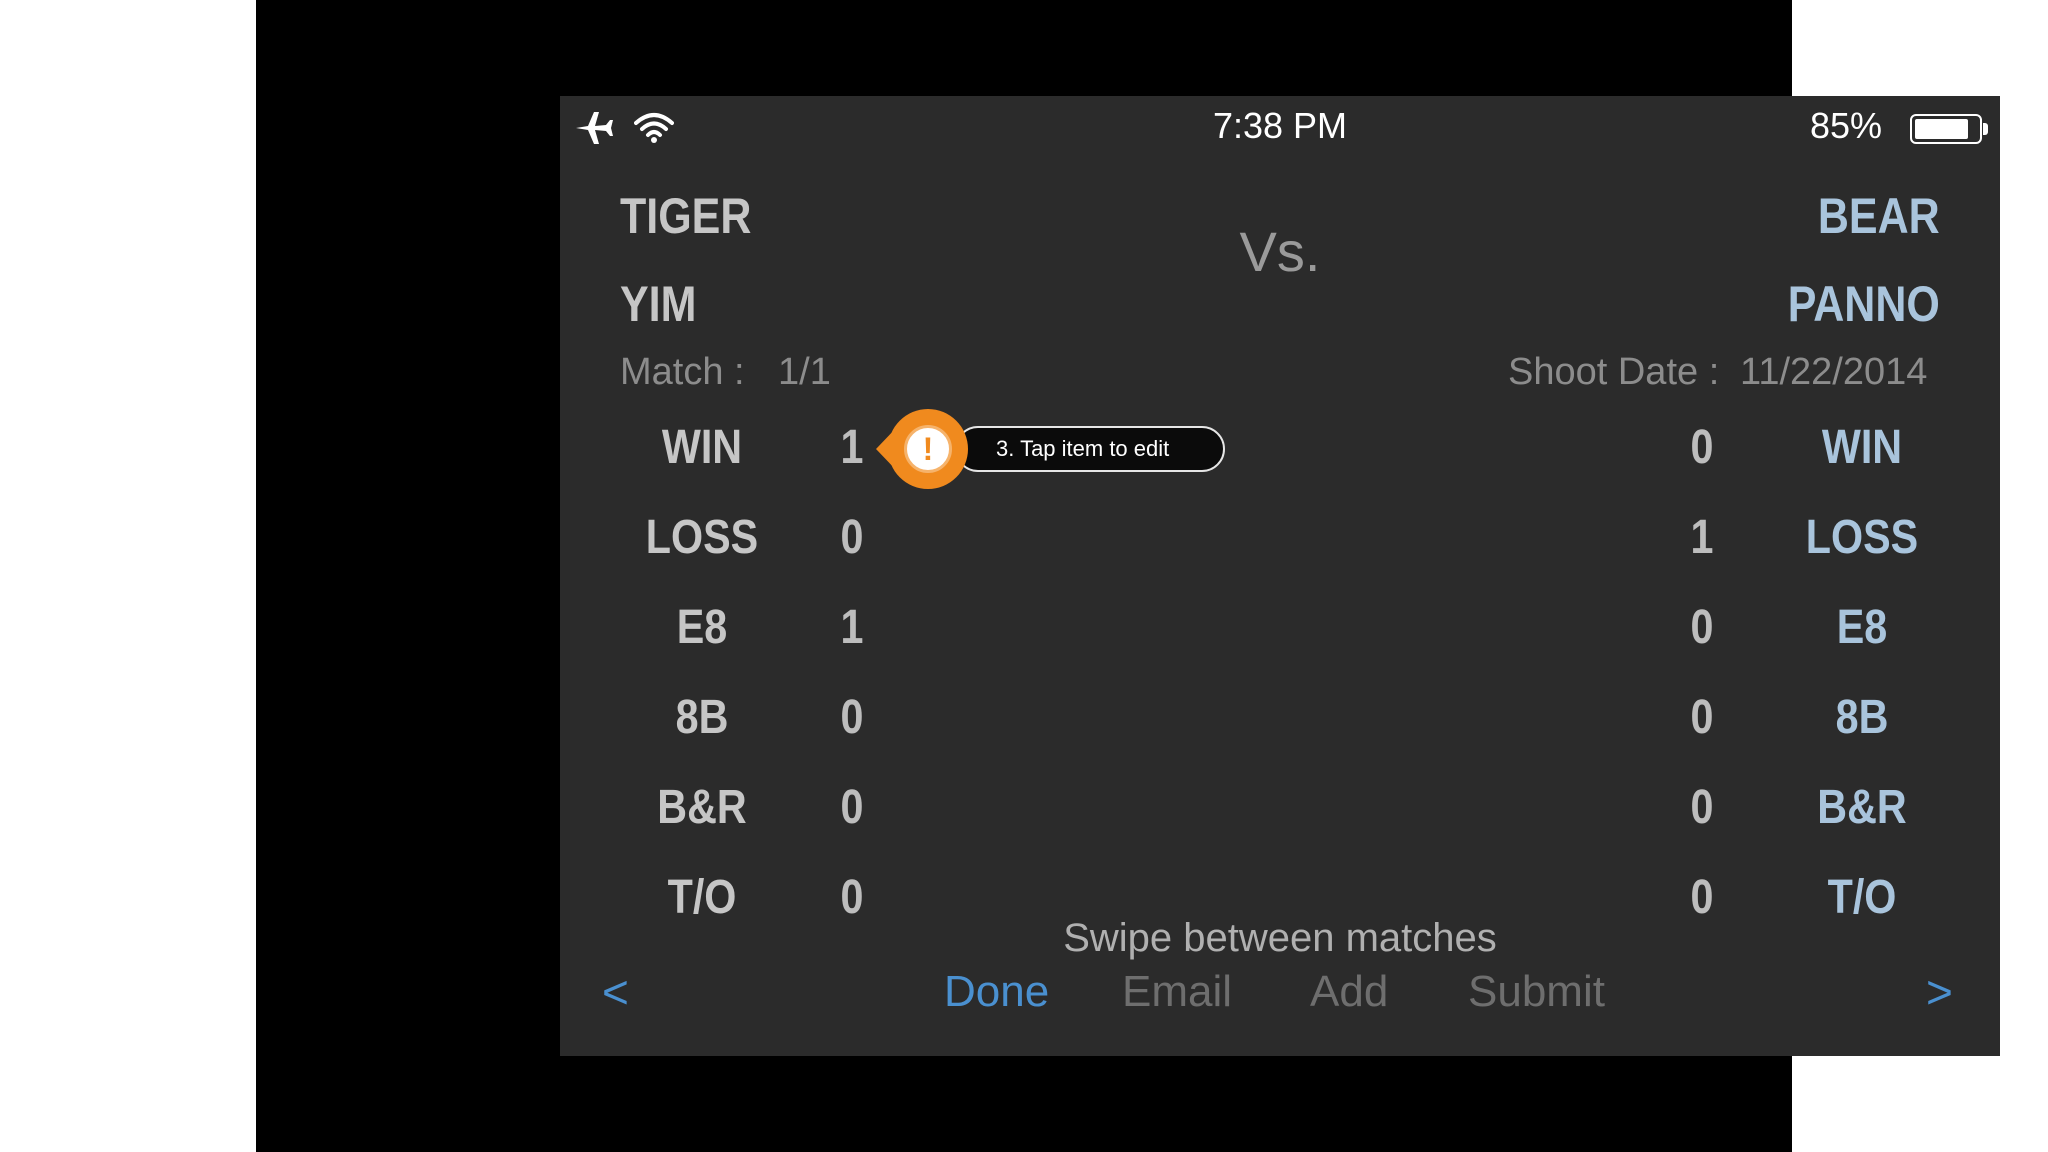 The height and width of the screenshot is (1152, 2048). I want to click on submit-button: Submit, so click(1536, 992).